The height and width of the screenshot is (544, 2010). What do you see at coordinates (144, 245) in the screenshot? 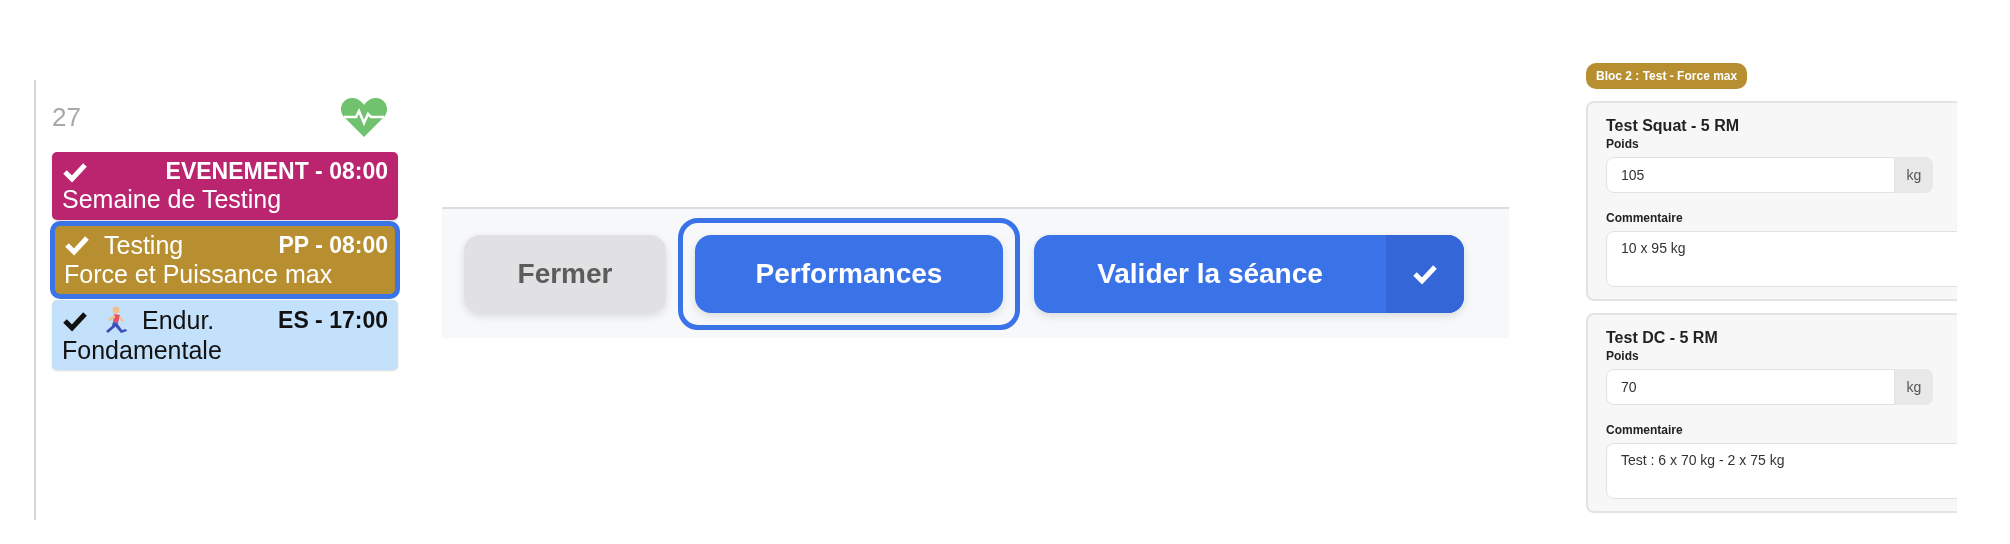
I see `event-name: Testing` at bounding box center [144, 245].